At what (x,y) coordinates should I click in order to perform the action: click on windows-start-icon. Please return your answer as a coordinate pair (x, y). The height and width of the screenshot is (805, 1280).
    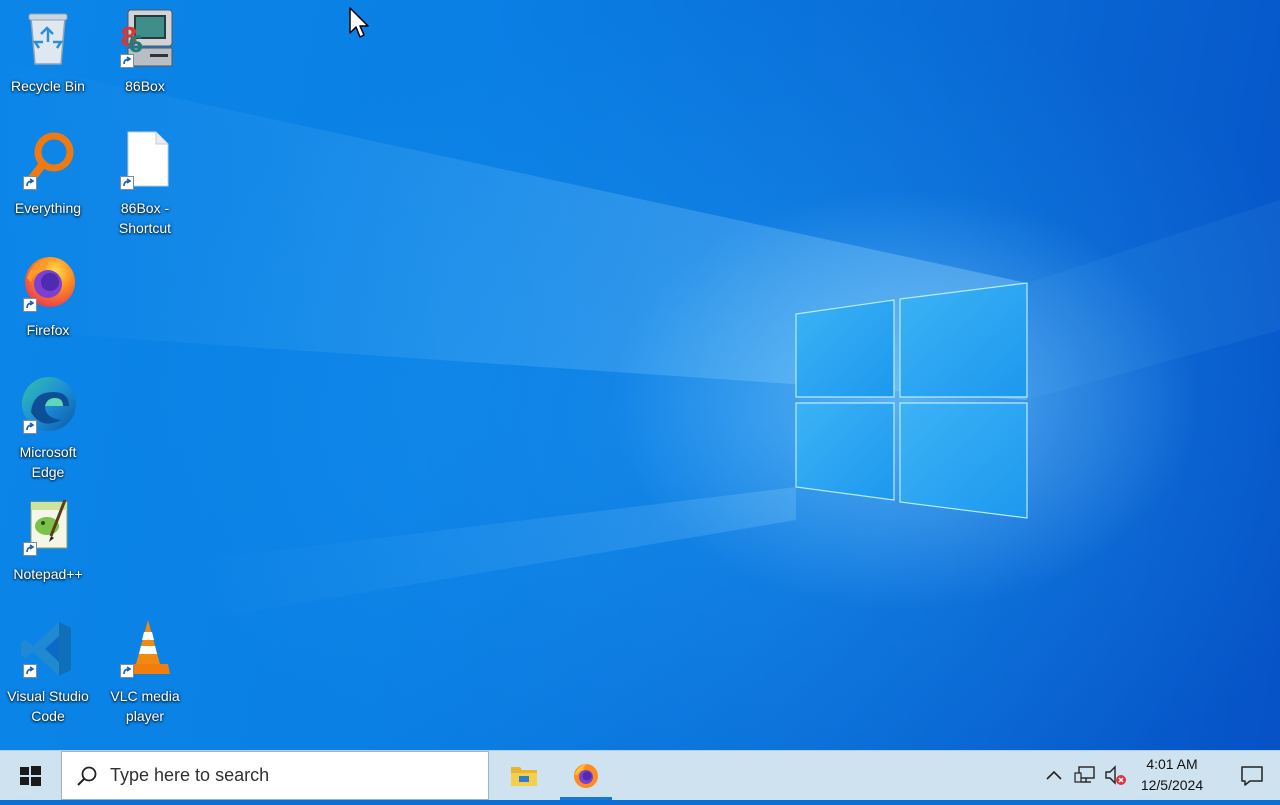
    Looking at the image, I should click on (30, 776).